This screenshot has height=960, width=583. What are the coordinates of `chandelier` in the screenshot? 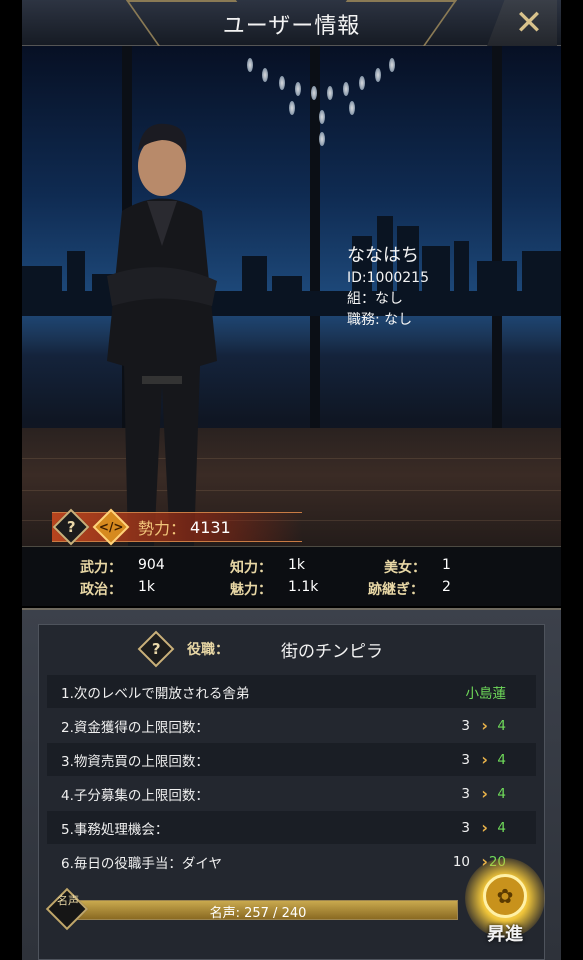 It's located at (322, 96).